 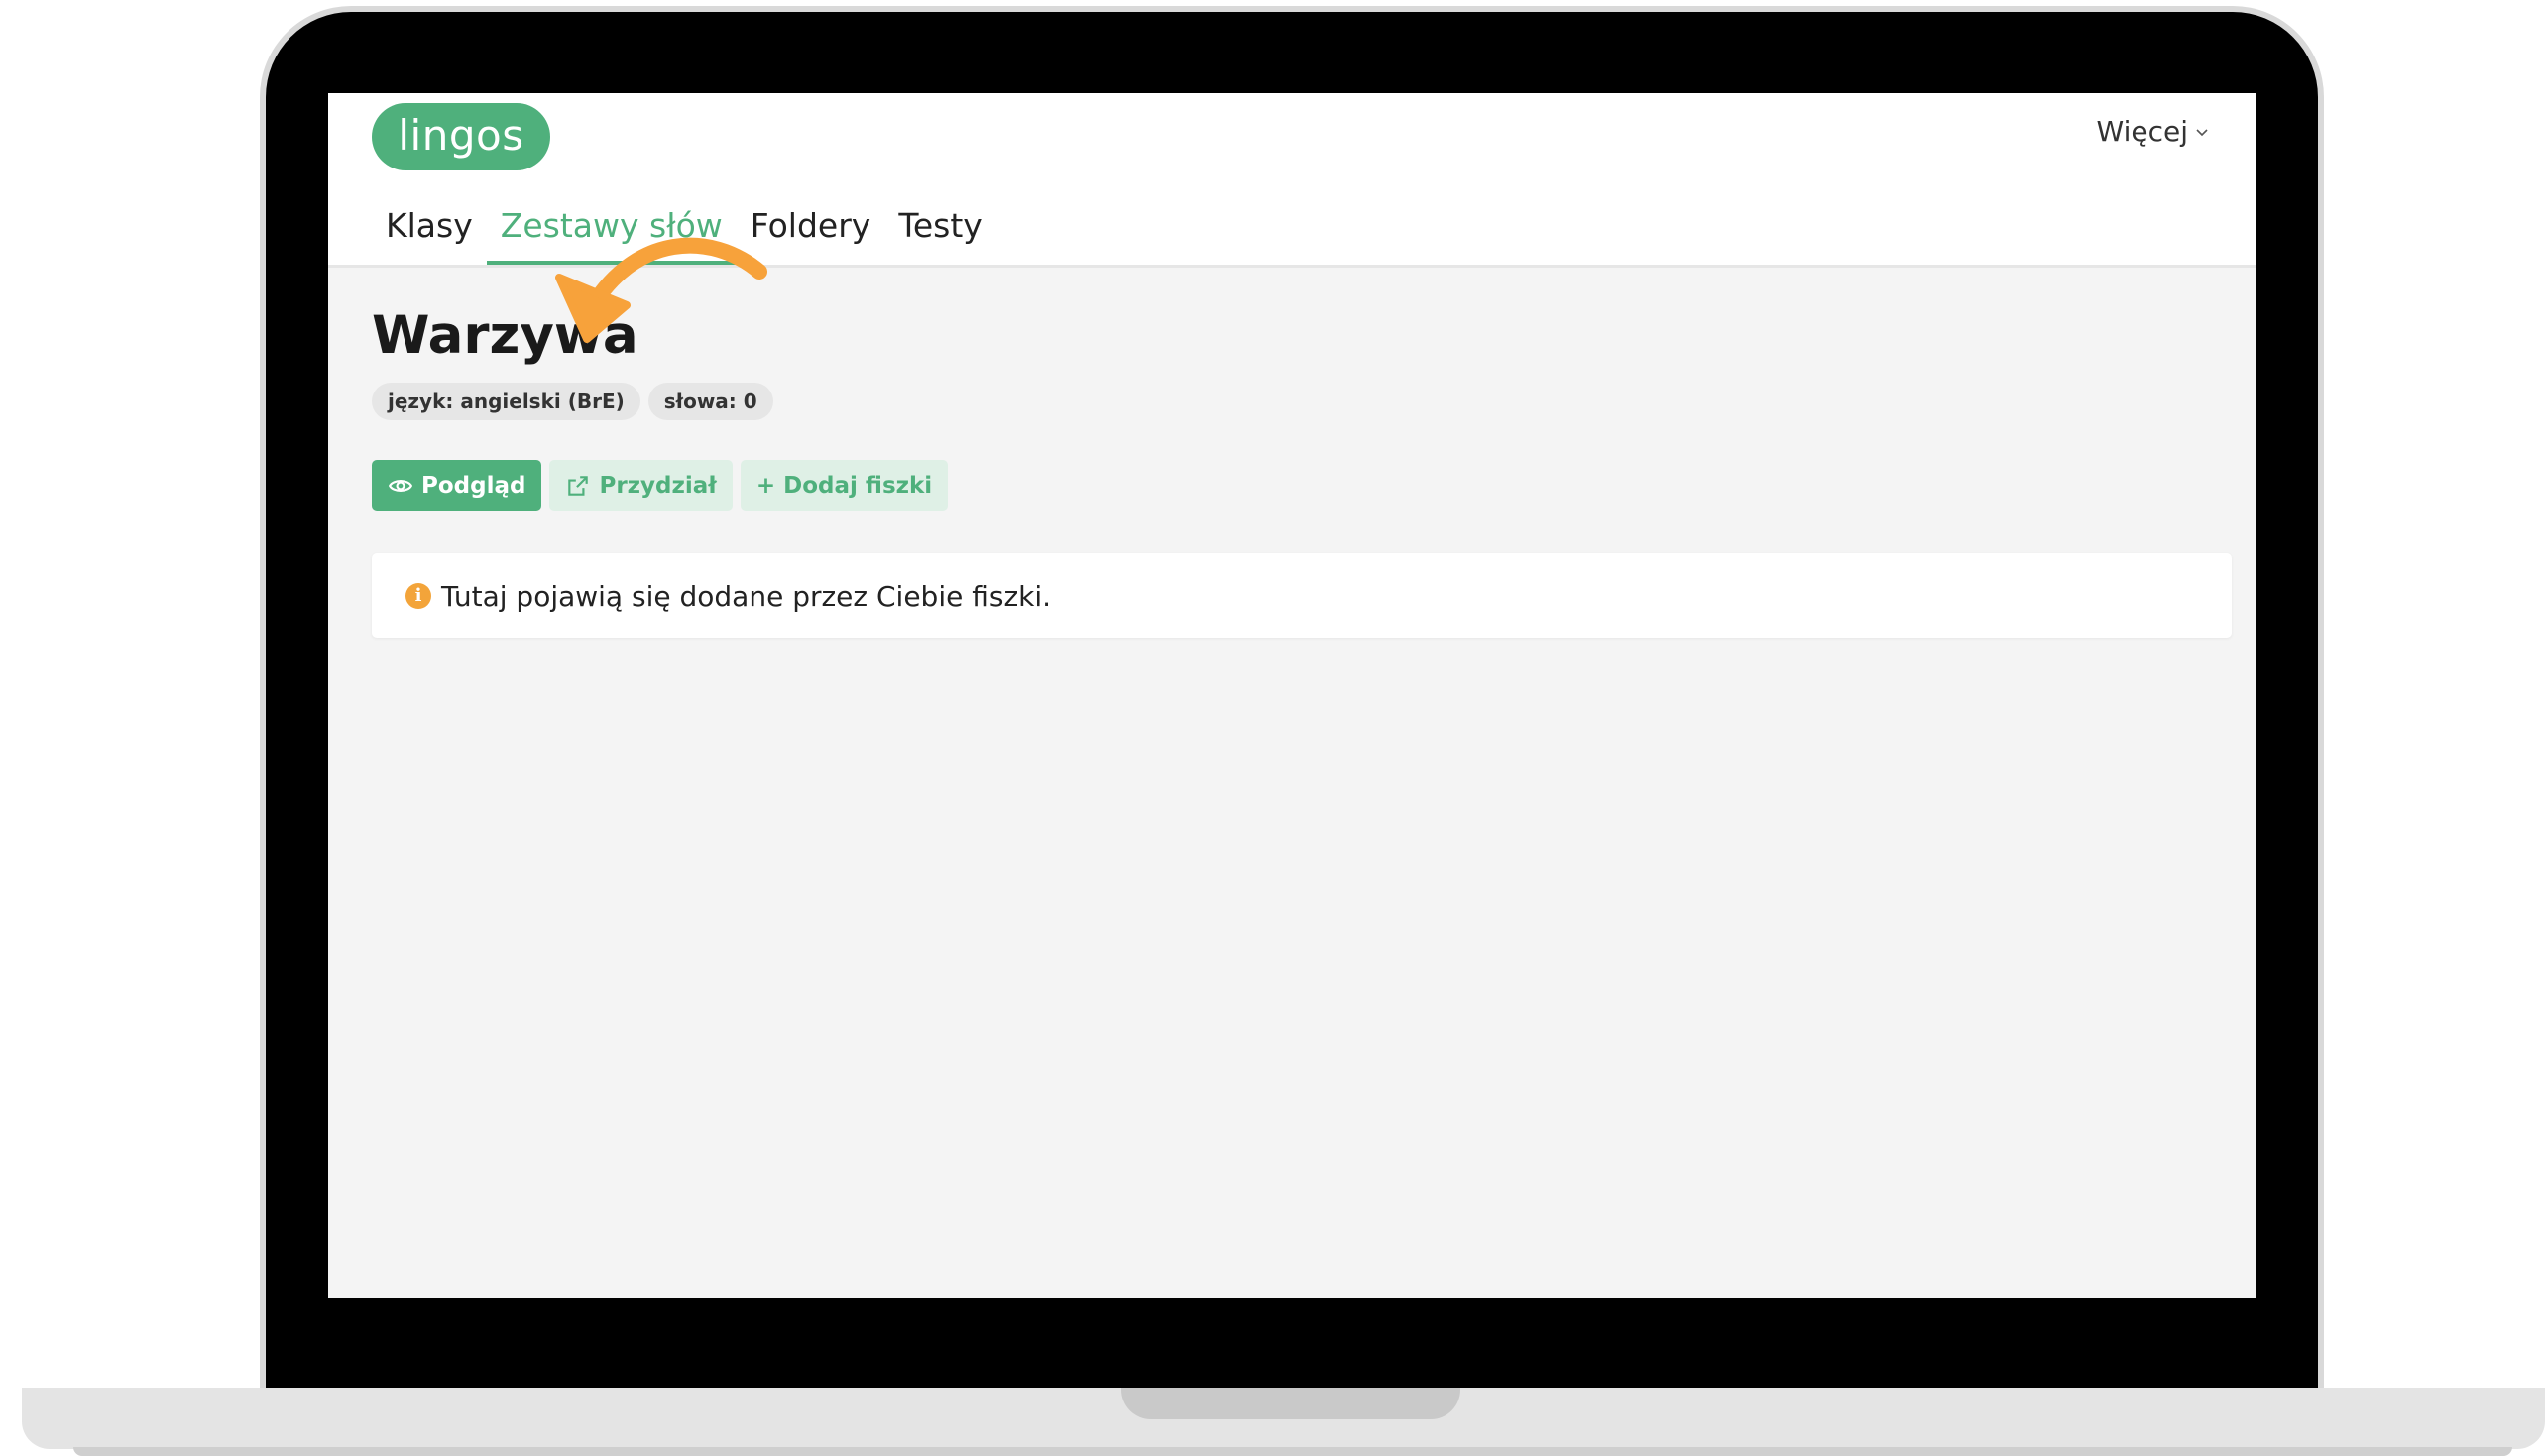 What do you see at coordinates (1290, 1403) in the screenshot?
I see `laptop-notch` at bounding box center [1290, 1403].